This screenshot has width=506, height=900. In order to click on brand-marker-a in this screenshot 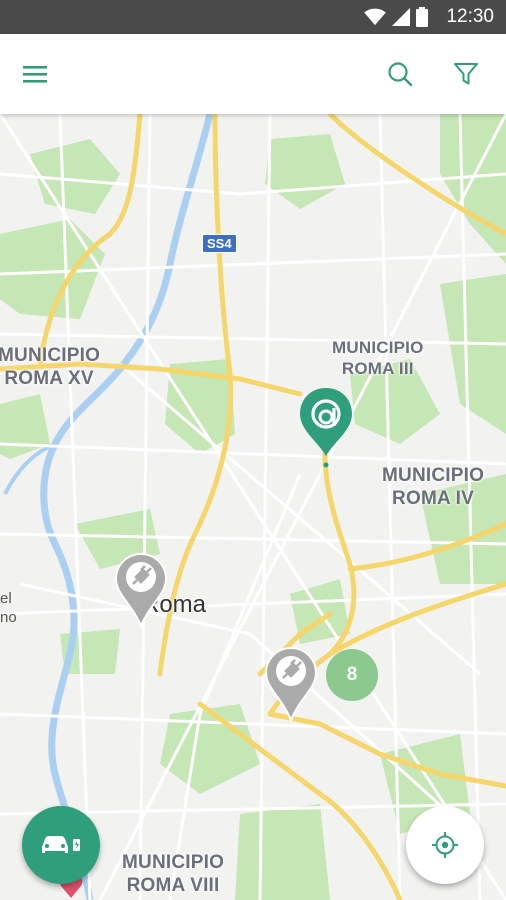, I will do `click(326, 430)`.